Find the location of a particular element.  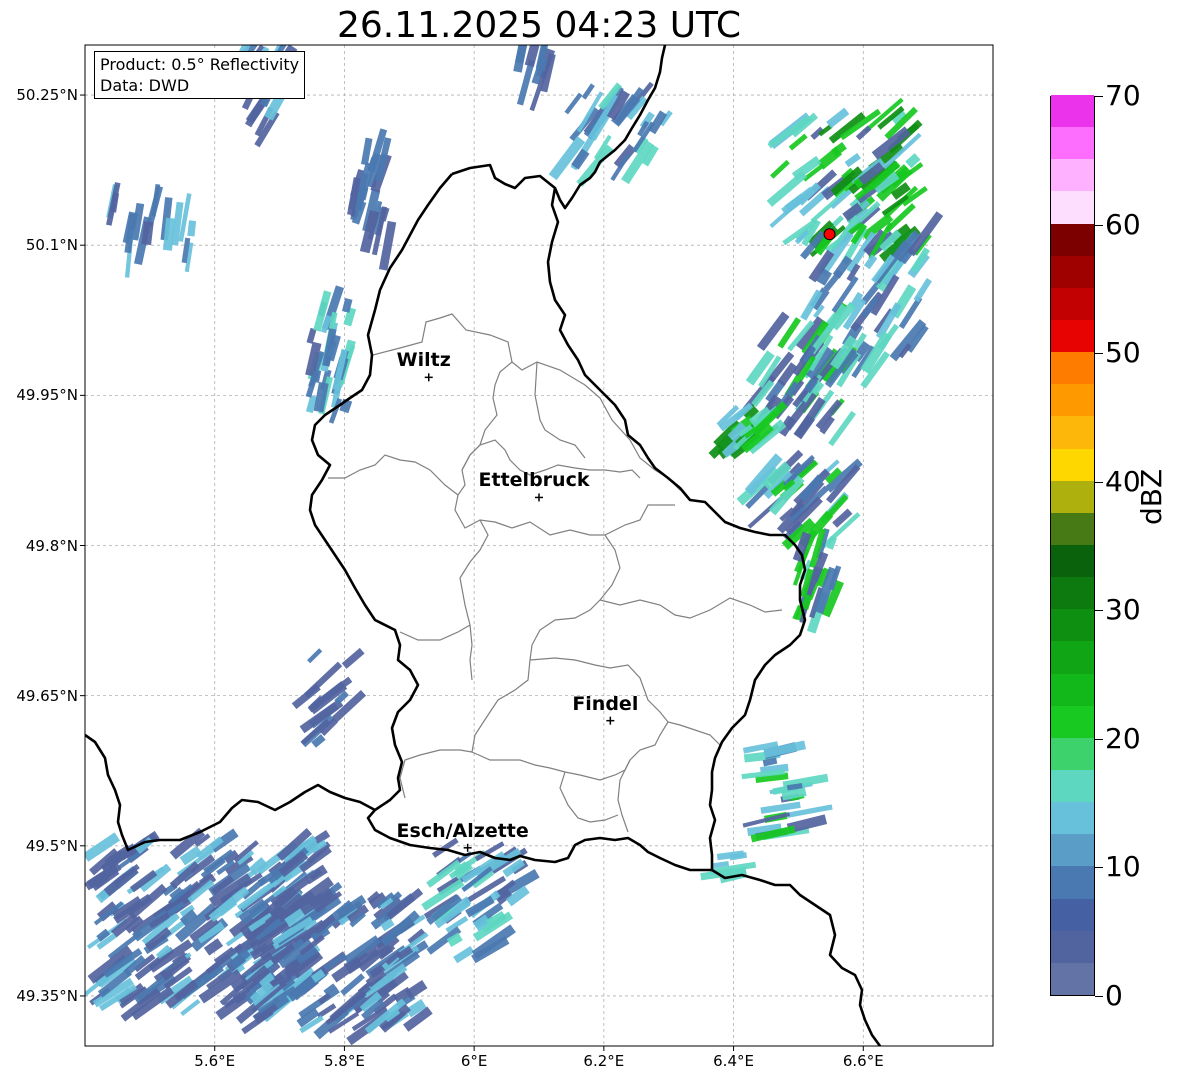

city-label: Wiltz is located at coordinates (423, 360).